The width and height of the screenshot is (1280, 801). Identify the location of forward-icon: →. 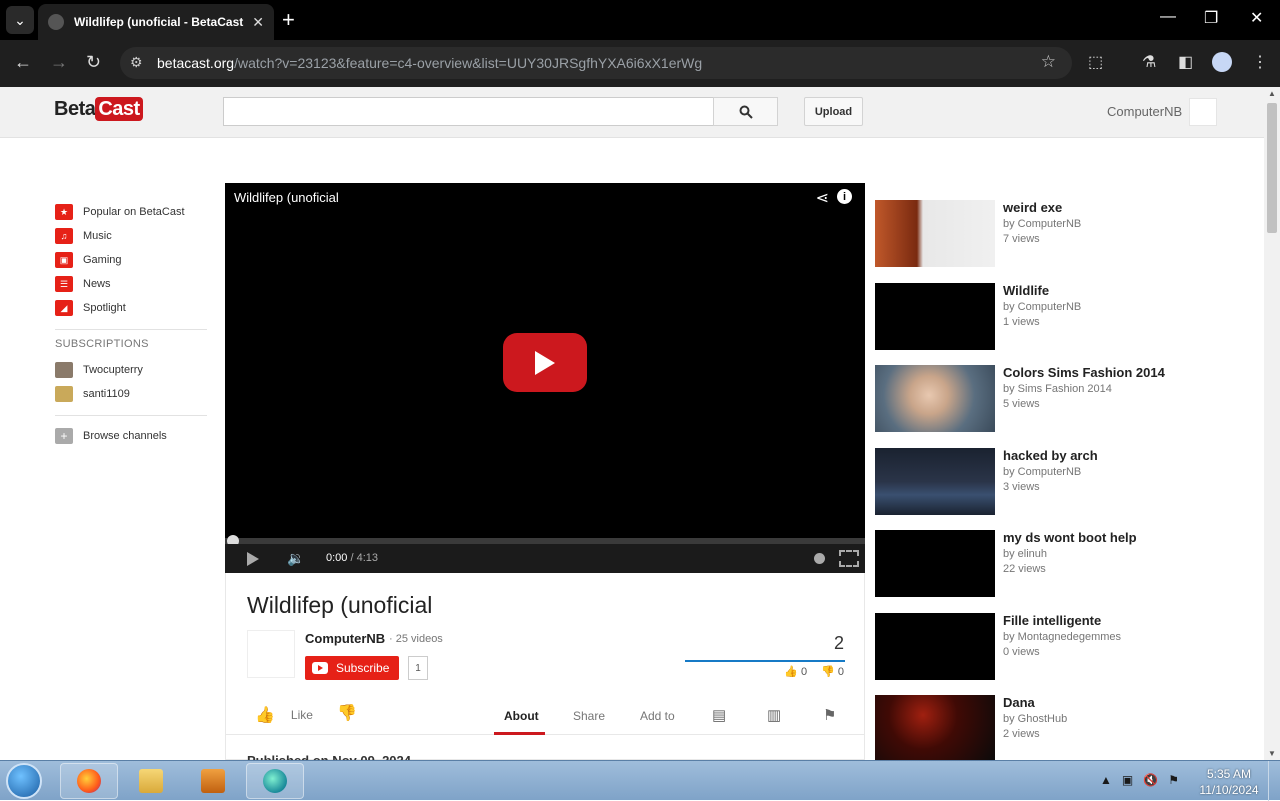
(59, 62).